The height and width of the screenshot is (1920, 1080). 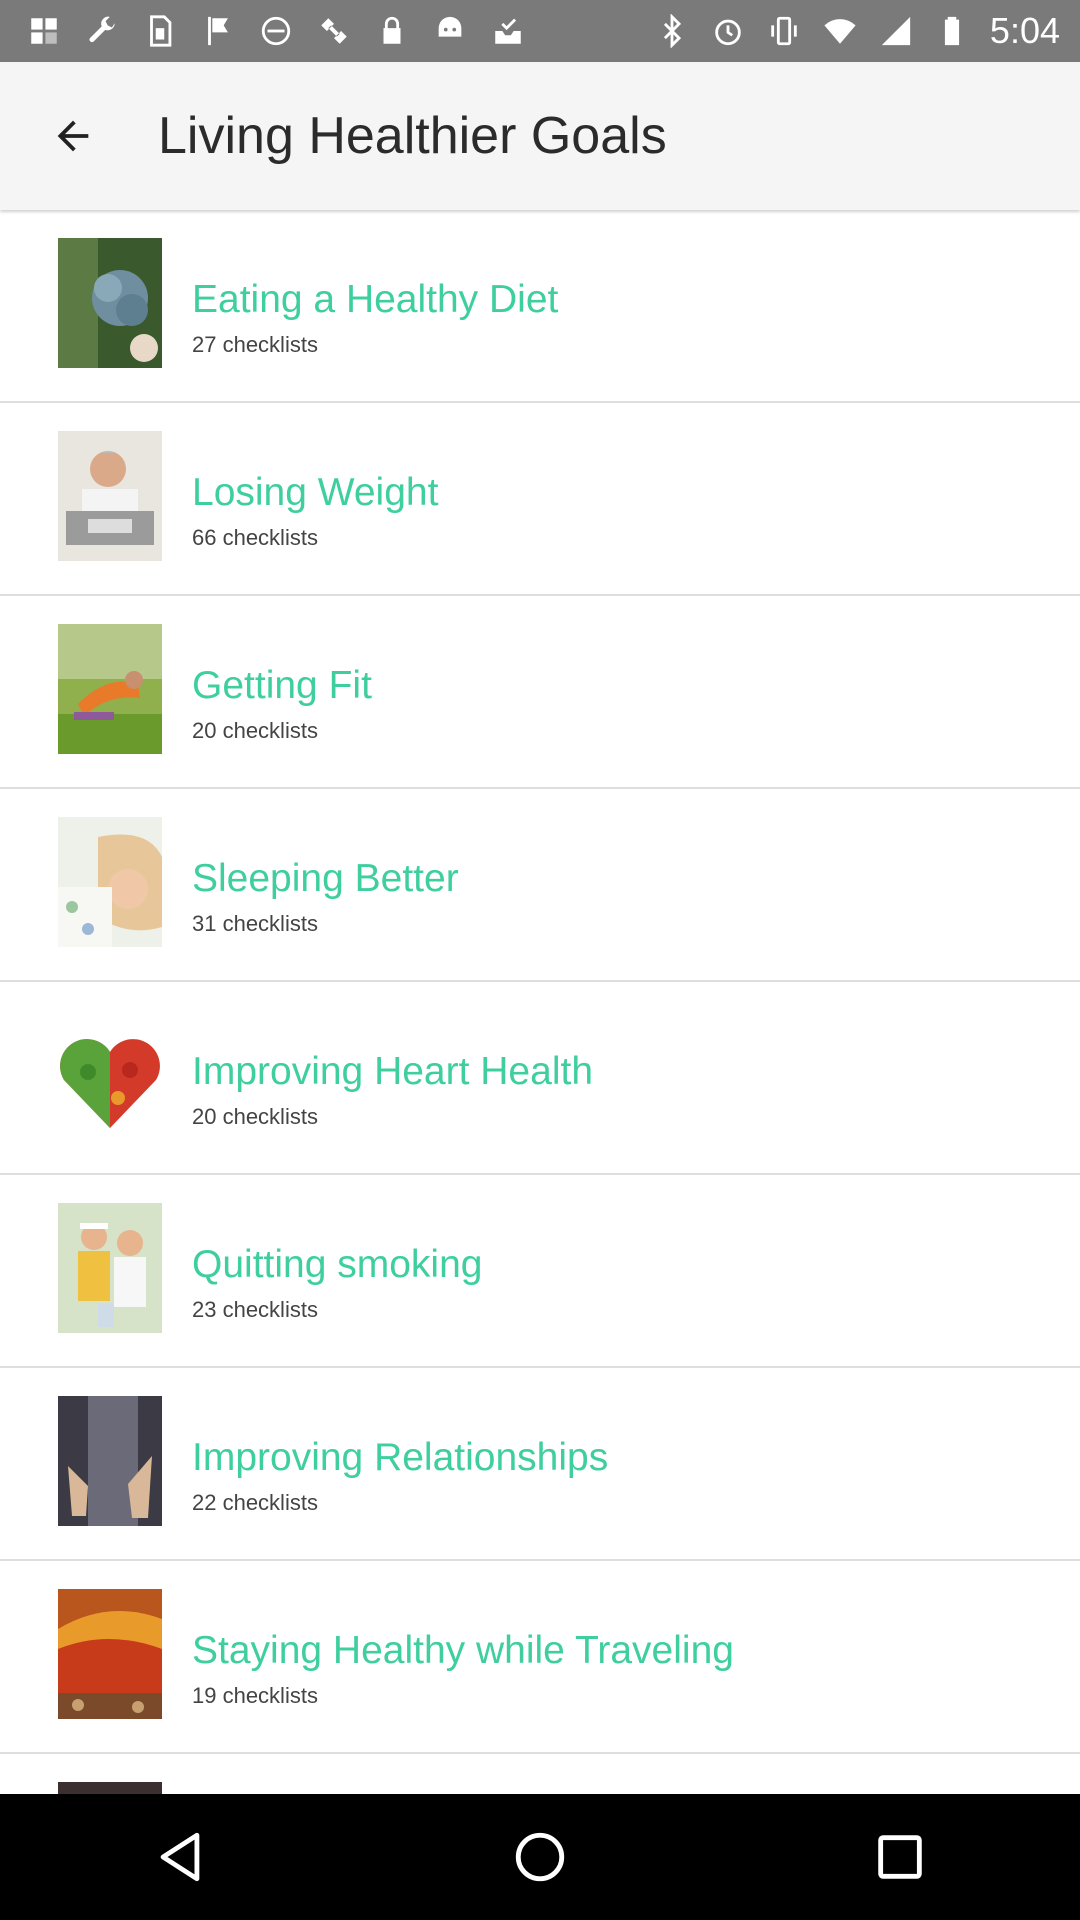 I want to click on nav-back-icon, so click(x=180, y=1857).